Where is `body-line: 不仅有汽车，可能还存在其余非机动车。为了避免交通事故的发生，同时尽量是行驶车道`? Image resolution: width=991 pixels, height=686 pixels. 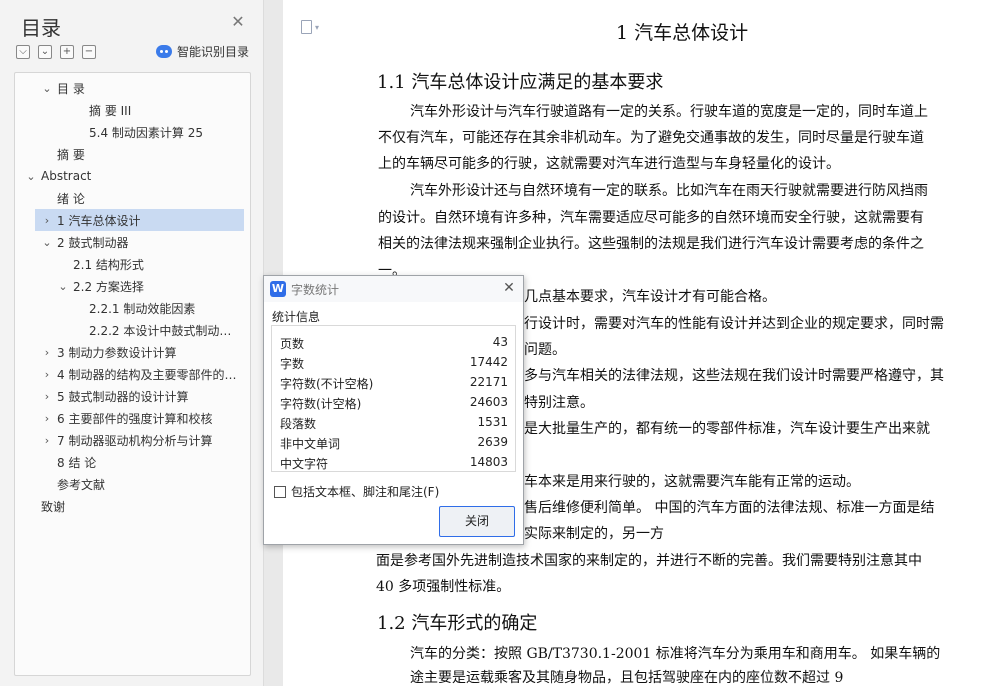
body-line: 不仅有汽车，可能还存在其余非机动车。为了避免交通事故的发生，同时尽量是行驶车道 is located at coordinates (651, 138).